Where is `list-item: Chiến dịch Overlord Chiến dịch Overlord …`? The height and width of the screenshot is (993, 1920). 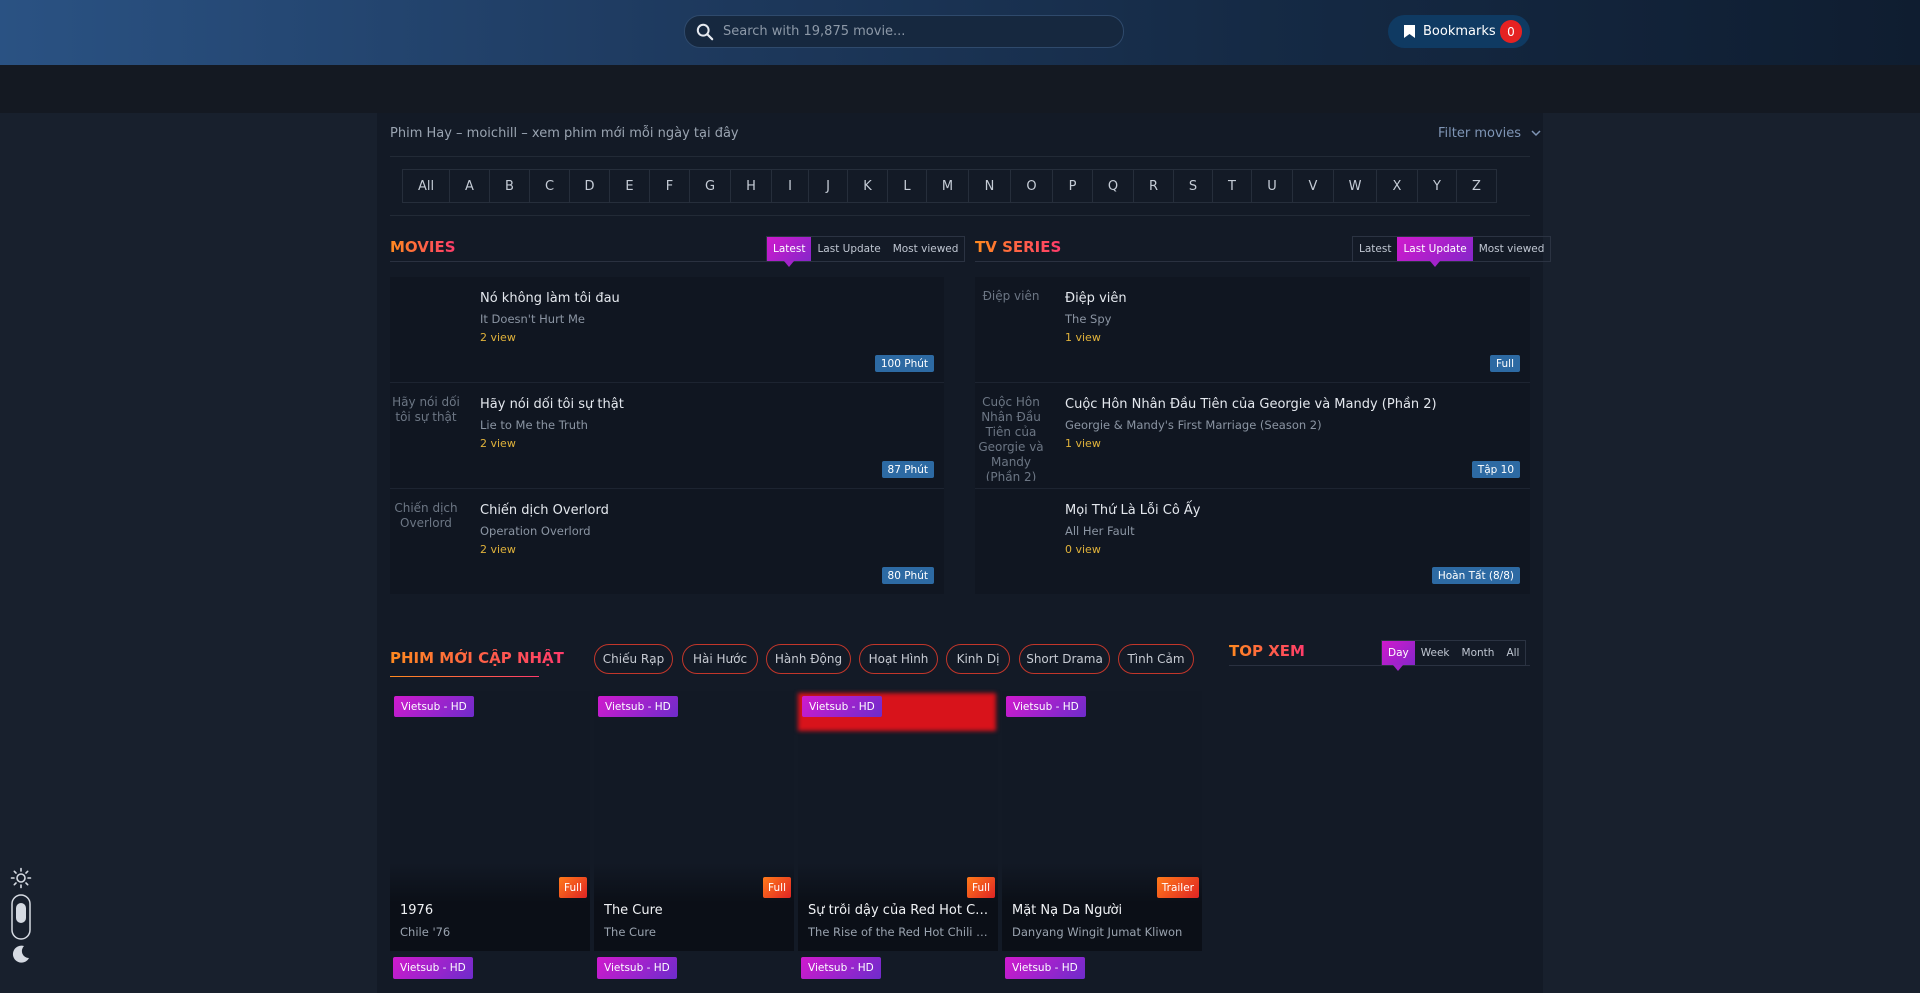 list-item: Chiến dịch Overlord Chiến dịch Overlord … is located at coordinates (667, 542).